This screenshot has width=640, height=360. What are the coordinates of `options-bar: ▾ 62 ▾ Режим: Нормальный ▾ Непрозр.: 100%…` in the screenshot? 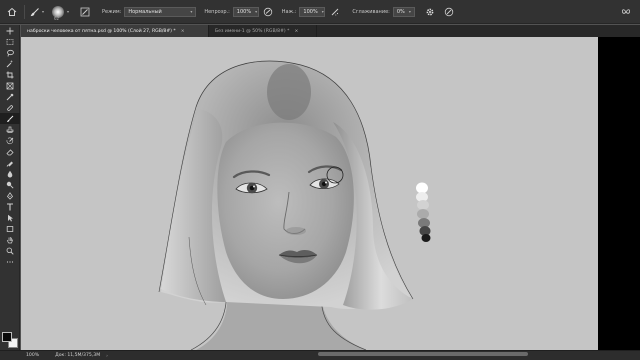 It's located at (320, 12).